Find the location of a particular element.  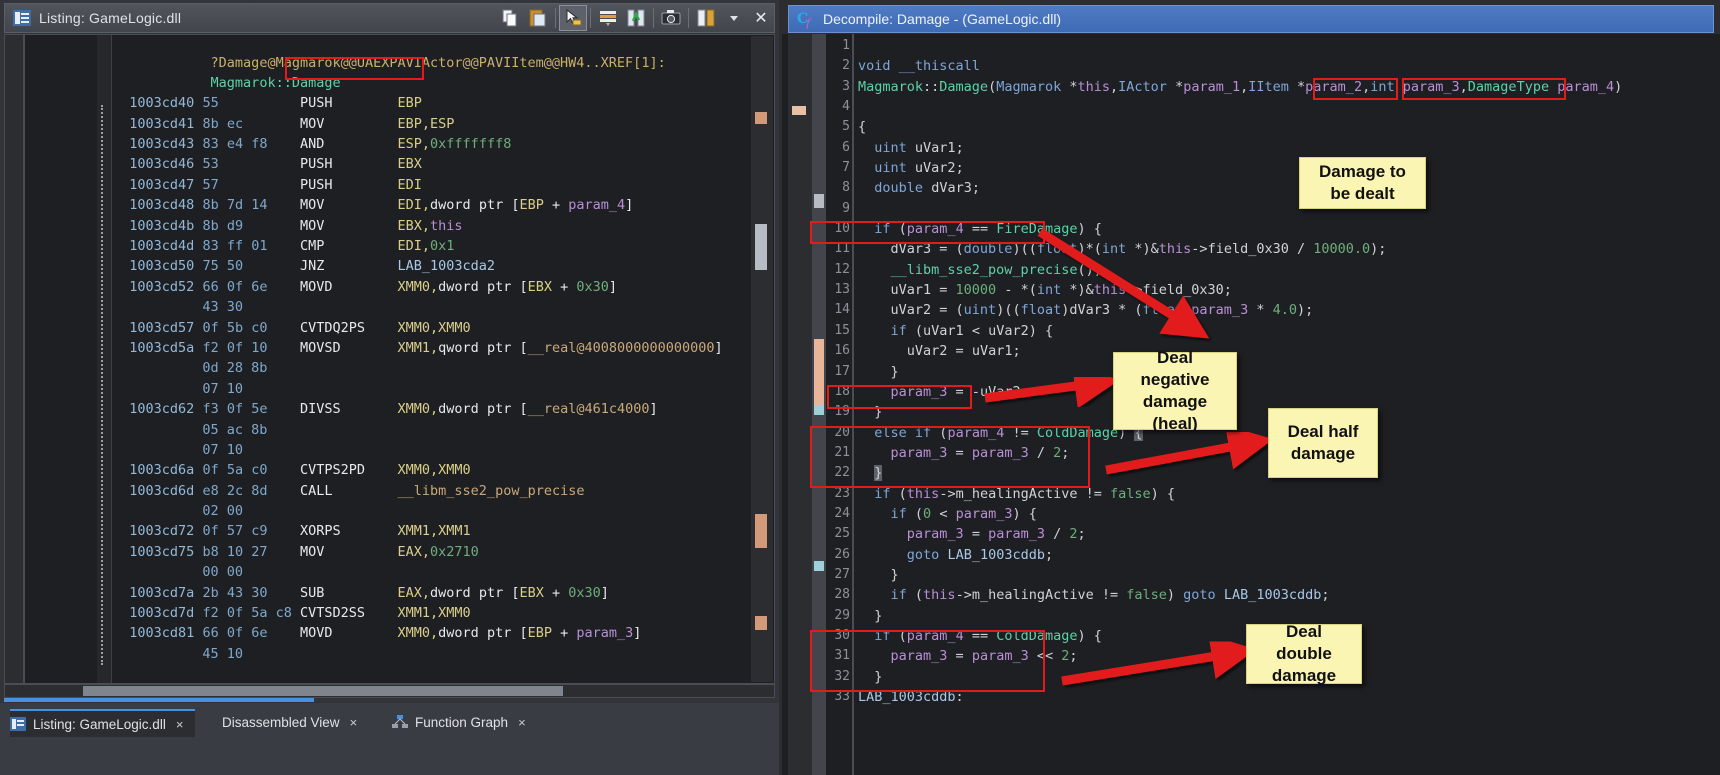

close-icon: ✕ is located at coordinates (761, 18).